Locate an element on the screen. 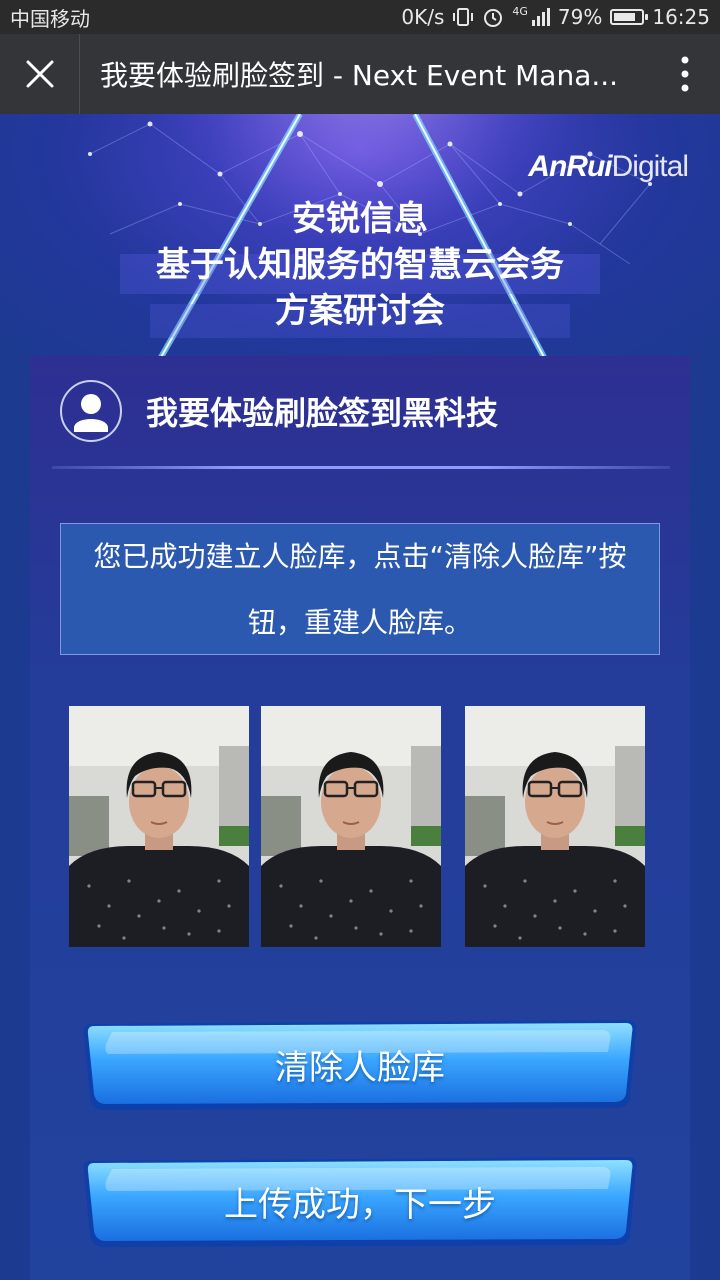 This screenshot has height=1280, width=720. divider is located at coordinates (361, 467).